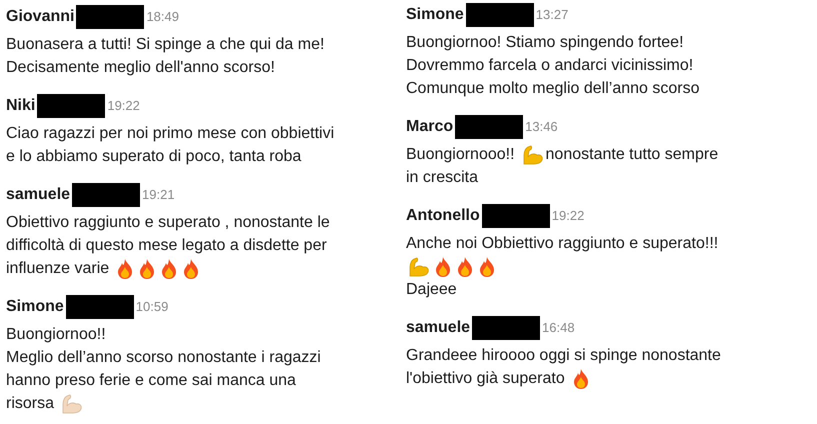  I want to click on message-text: Buongiornoo!!, so click(56, 334).